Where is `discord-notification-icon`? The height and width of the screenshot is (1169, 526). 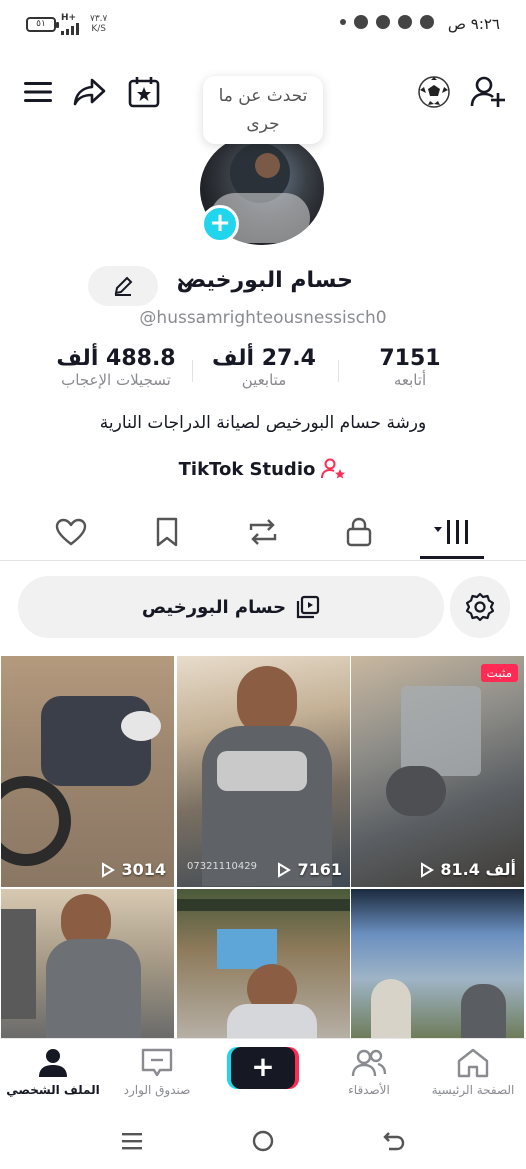
discord-notification-icon is located at coordinates (427, 22).